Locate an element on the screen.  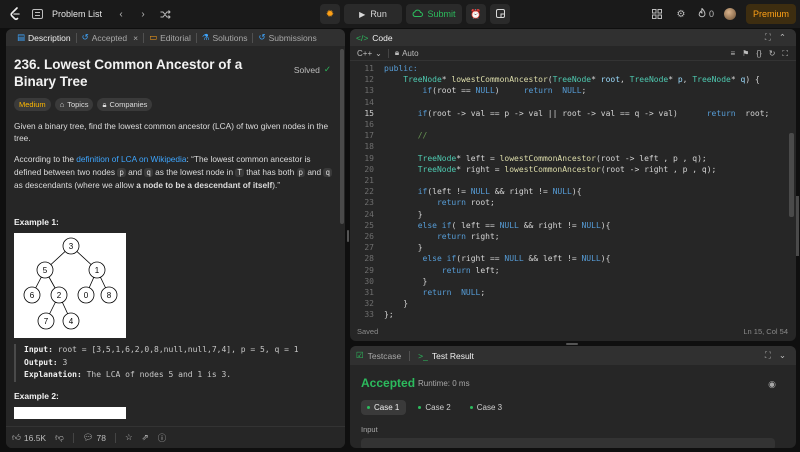
code-line: 14 is located at coordinates (570, 102).